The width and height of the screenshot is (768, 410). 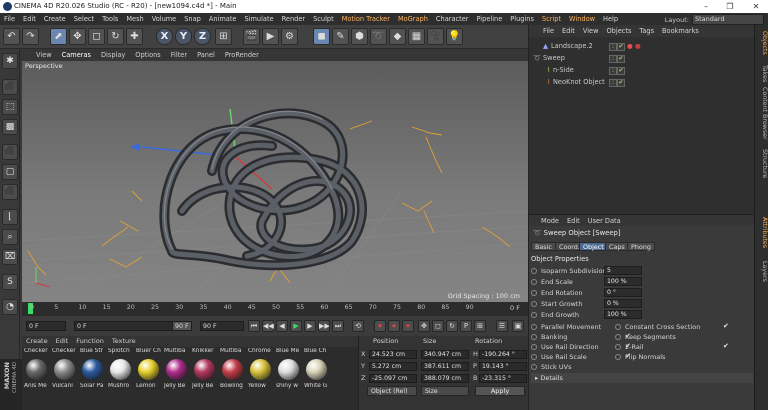 What do you see at coordinates (489, 19) in the screenshot?
I see `menu-pipeline: Pipeline` at bounding box center [489, 19].